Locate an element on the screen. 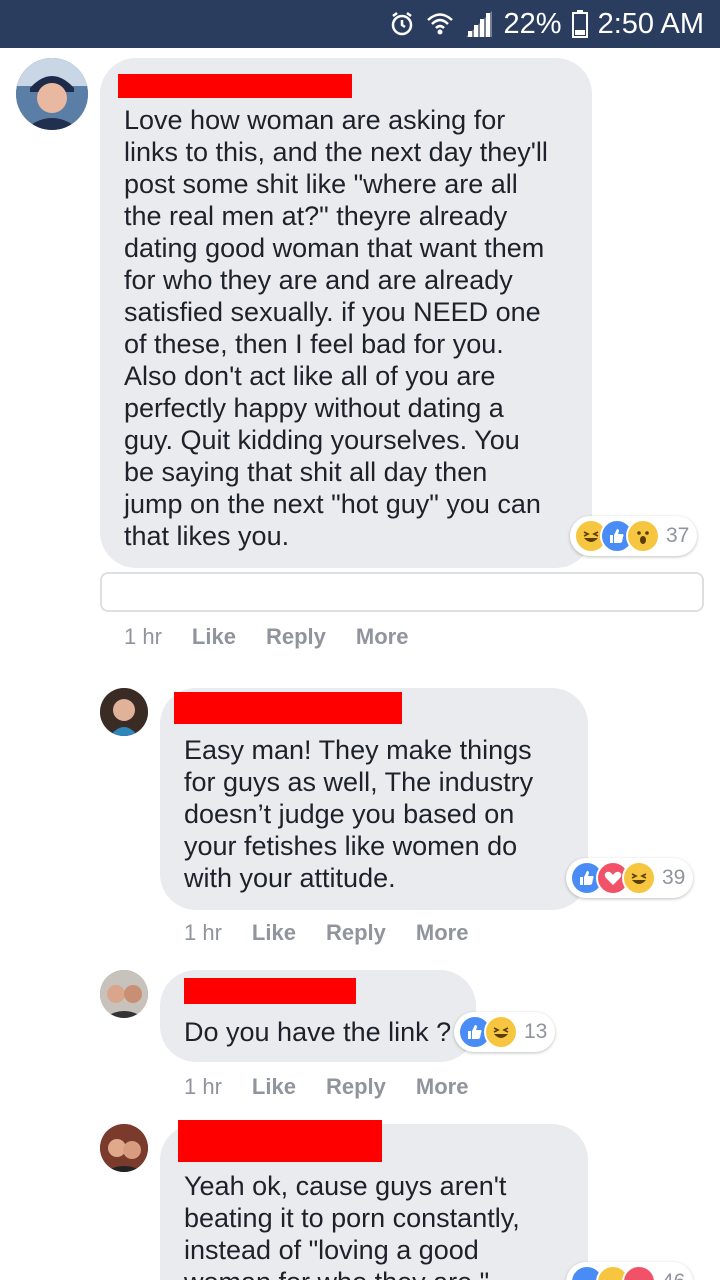  reaction-count: 37 is located at coordinates (678, 535).